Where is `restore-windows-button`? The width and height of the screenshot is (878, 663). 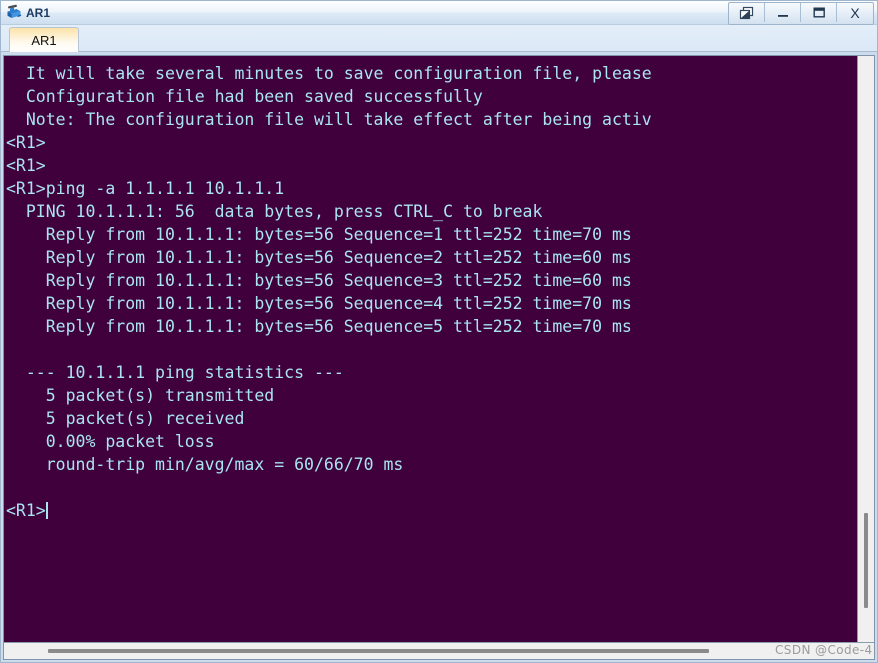
restore-windows-button is located at coordinates (747, 12).